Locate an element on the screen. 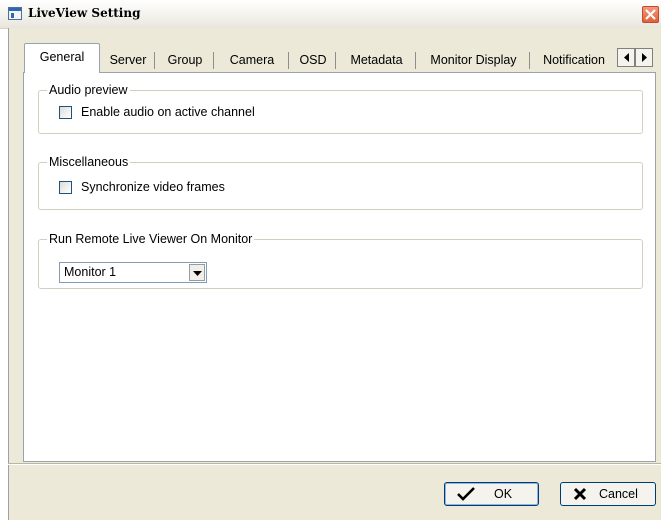  arrow-left-icon is located at coordinates (626, 57).